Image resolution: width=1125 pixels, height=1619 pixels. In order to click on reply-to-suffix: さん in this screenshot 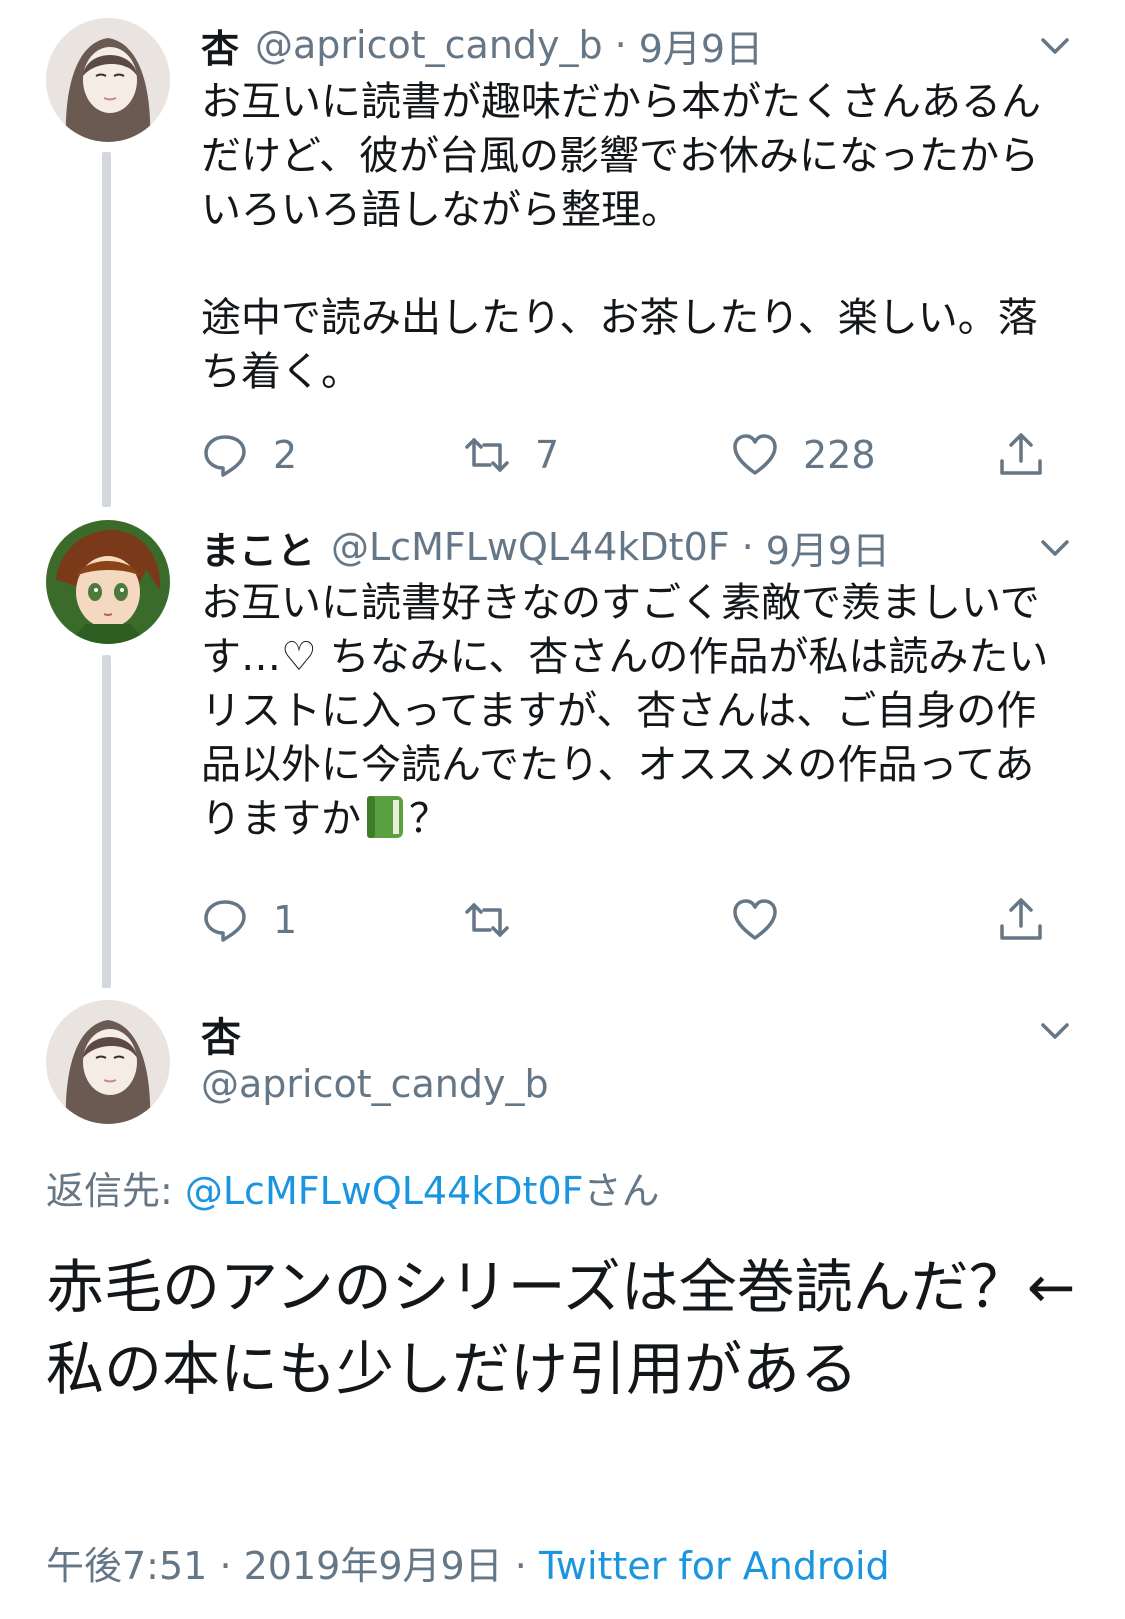, I will do `click(621, 1191)`.